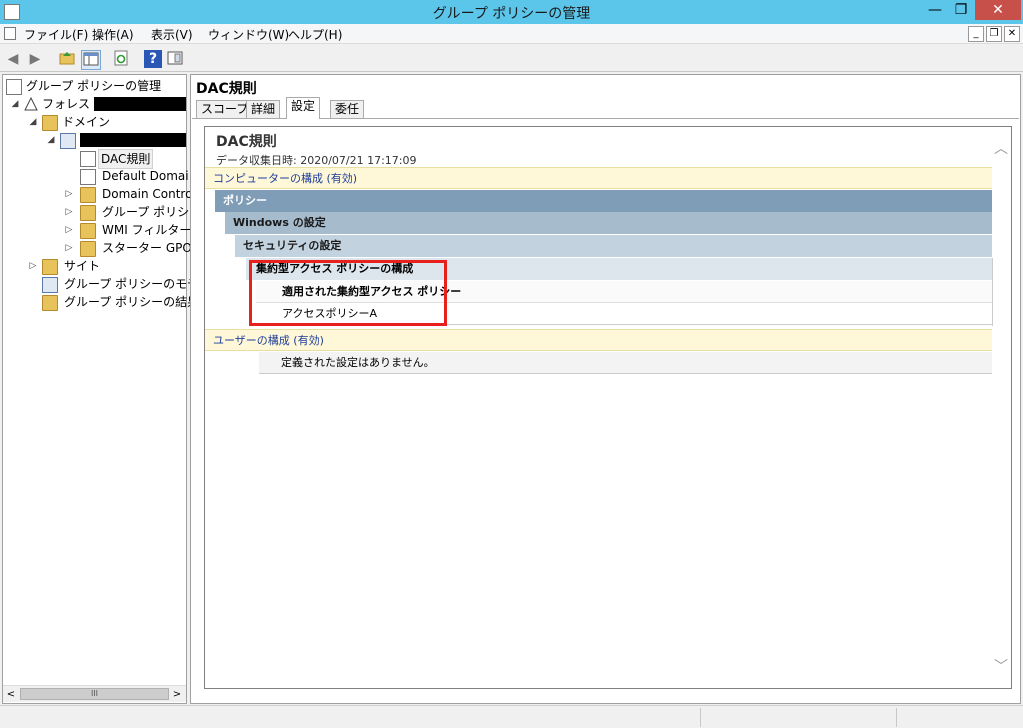 This screenshot has height=728, width=1023. I want to click on scroll-right-arrow-icon: >, so click(177, 694).